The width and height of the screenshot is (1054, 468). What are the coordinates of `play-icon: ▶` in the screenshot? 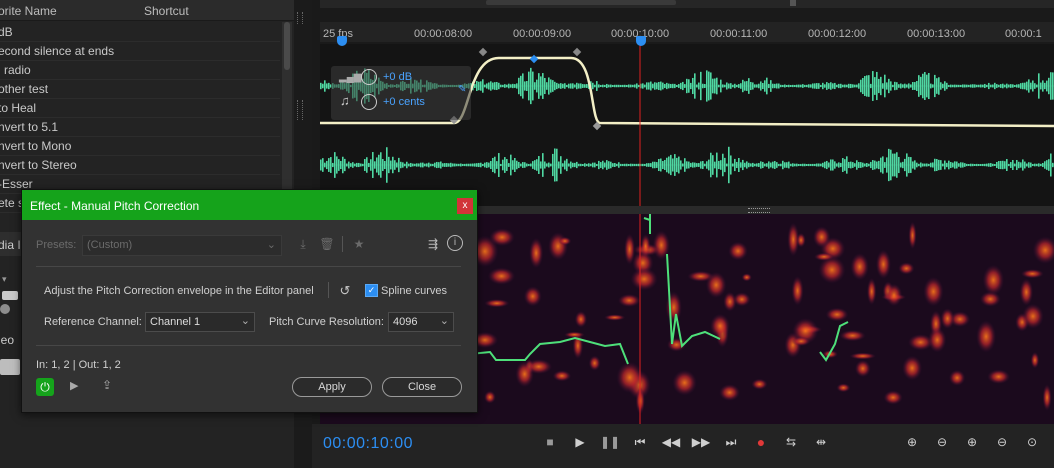 It's located at (580, 442).